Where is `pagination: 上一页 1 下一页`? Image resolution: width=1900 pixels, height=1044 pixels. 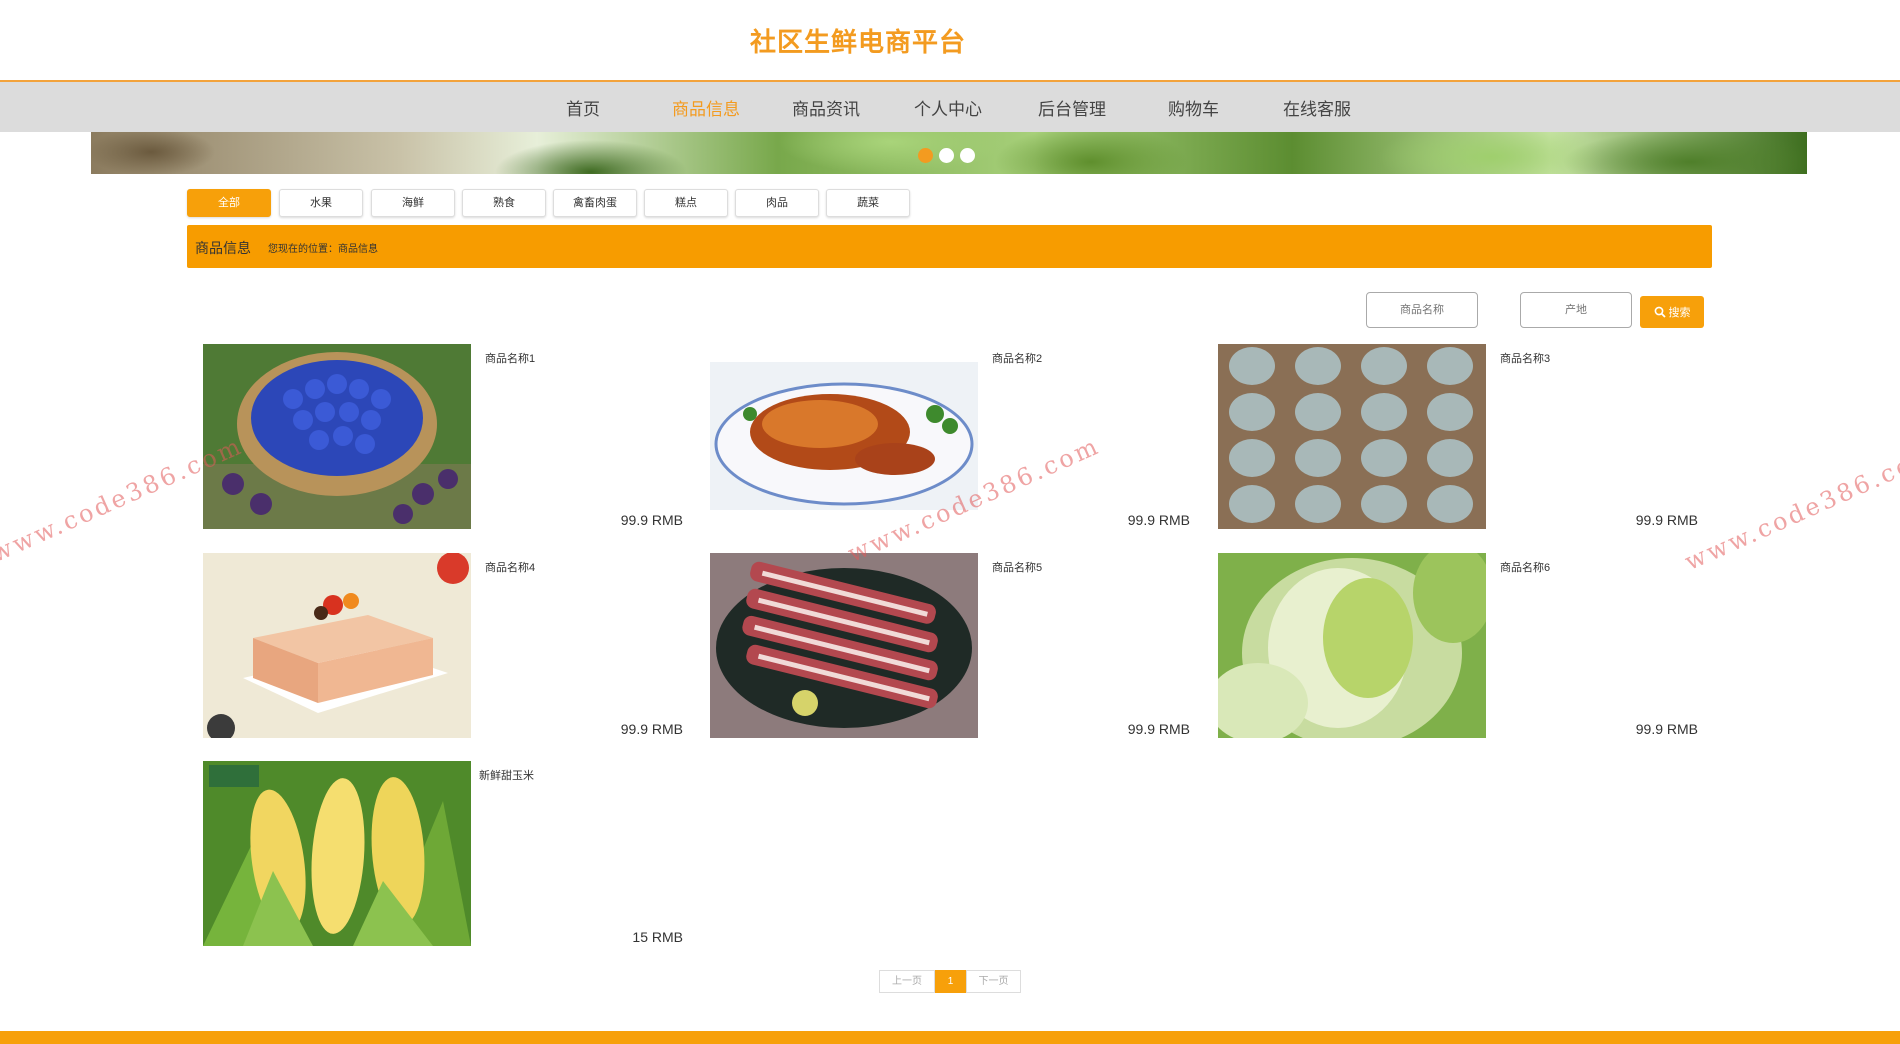 pagination: 上一页 1 下一页 is located at coordinates (950, 981).